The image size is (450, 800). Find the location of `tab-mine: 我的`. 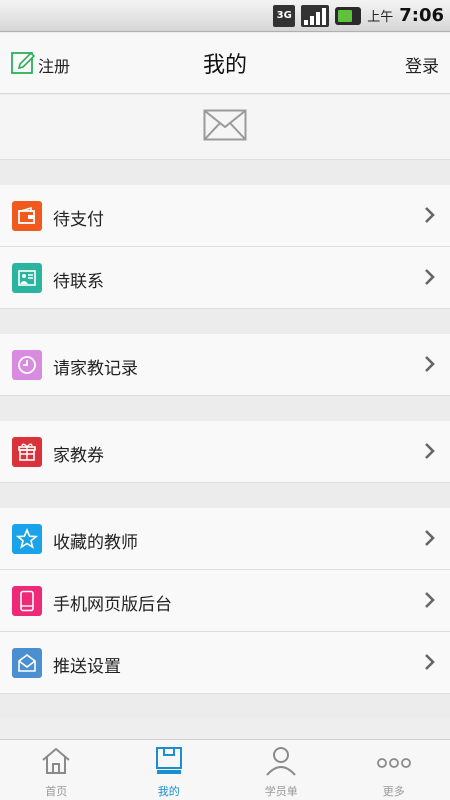

tab-mine: 我的 is located at coordinates (169, 770).